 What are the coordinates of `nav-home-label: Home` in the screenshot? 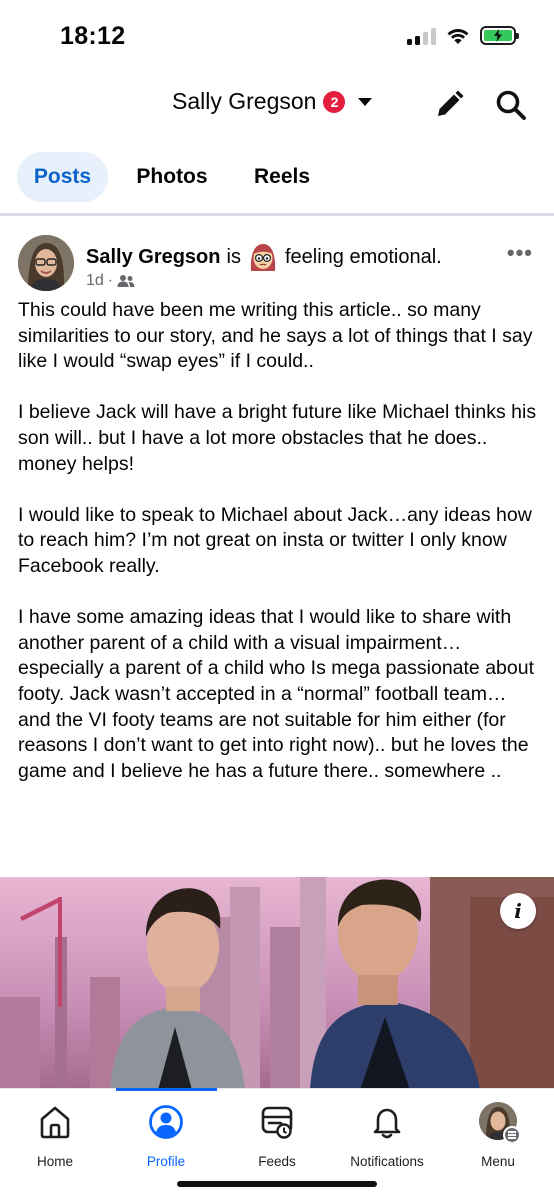 It's located at (54, 1161).